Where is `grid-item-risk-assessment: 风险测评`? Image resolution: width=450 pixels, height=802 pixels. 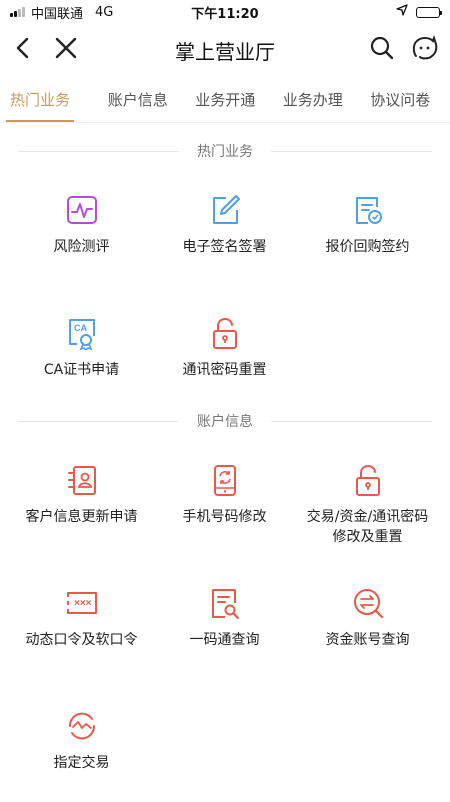
grid-item-risk-assessment: 风险测评 is located at coordinates (81, 224).